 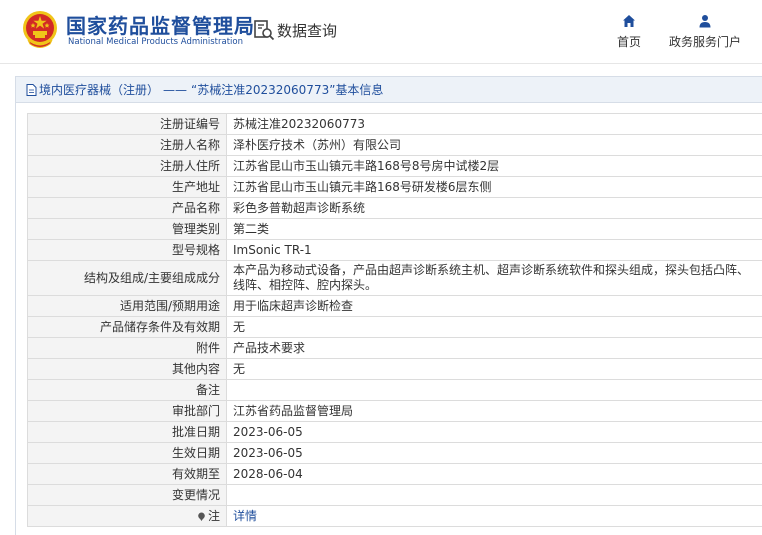 I want to click on pin-icon, so click(x=201, y=516).